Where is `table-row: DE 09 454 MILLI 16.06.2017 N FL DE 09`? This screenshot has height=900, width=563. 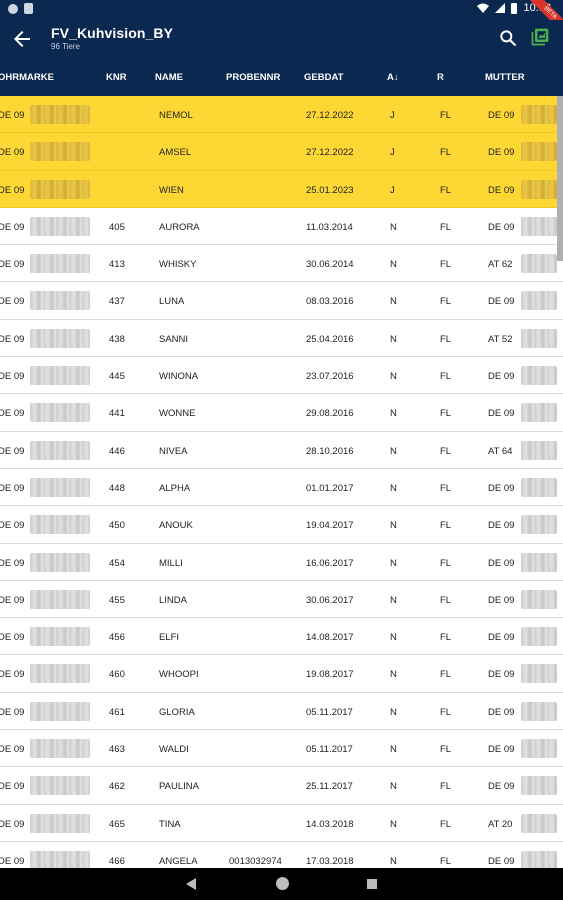 table-row: DE 09 454 MILLI 16.06.2017 N FL DE 09 is located at coordinates (281, 562).